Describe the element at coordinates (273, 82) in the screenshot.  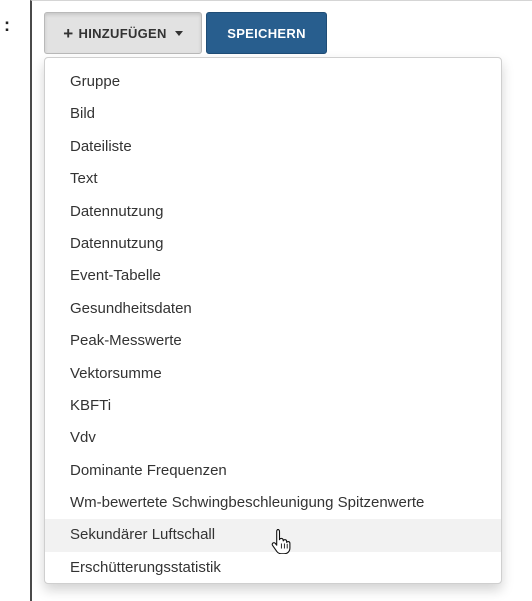
I see `menu-item-gruppe: Gruppe` at that location.